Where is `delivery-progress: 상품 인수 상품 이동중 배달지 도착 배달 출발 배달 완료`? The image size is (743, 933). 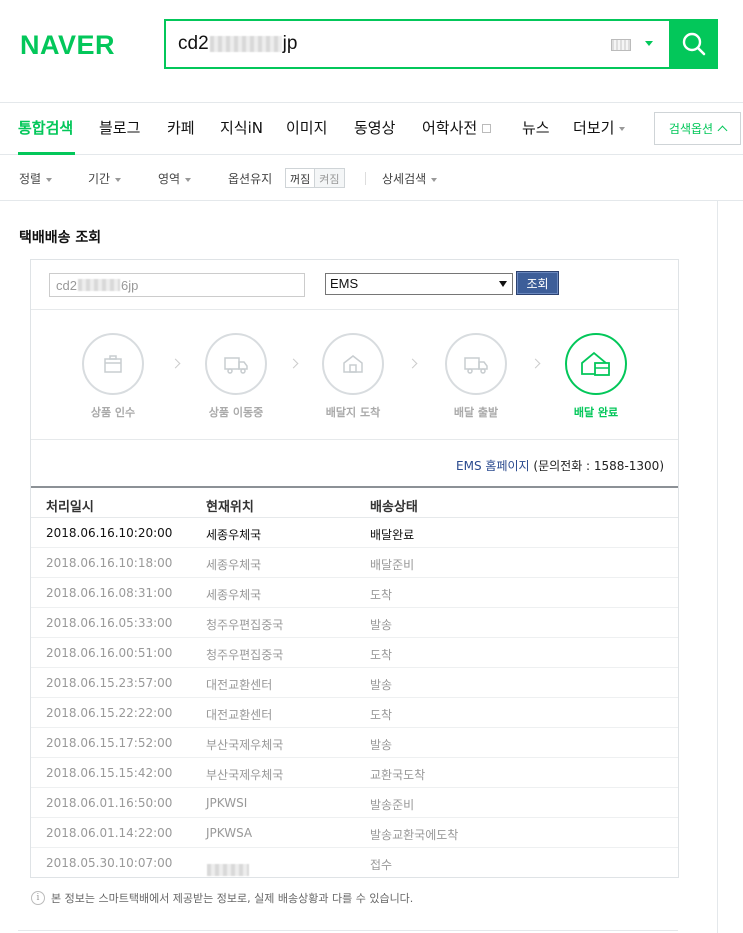
delivery-progress: 상품 인수 상품 이동중 배달지 도착 배달 출발 배달 완료 is located at coordinates (354, 375).